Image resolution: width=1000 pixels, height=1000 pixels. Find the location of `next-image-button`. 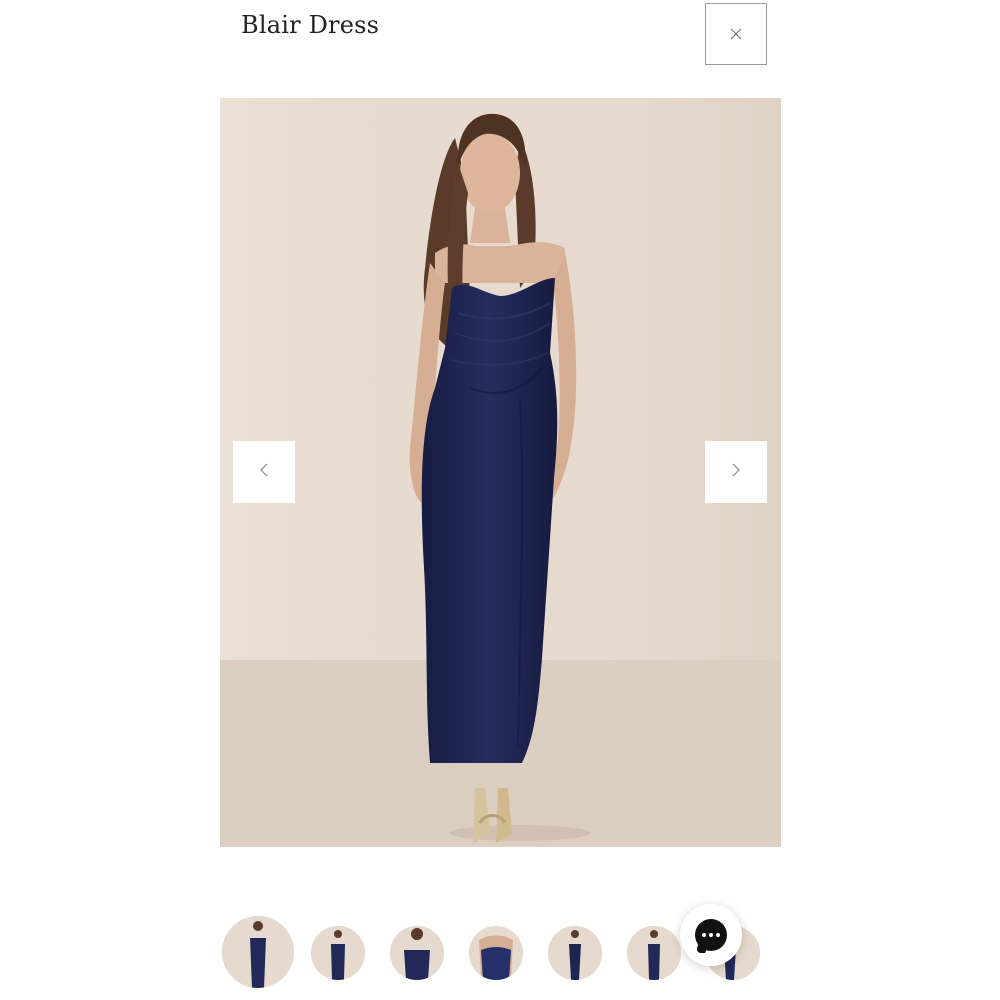

next-image-button is located at coordinates (736, 472).